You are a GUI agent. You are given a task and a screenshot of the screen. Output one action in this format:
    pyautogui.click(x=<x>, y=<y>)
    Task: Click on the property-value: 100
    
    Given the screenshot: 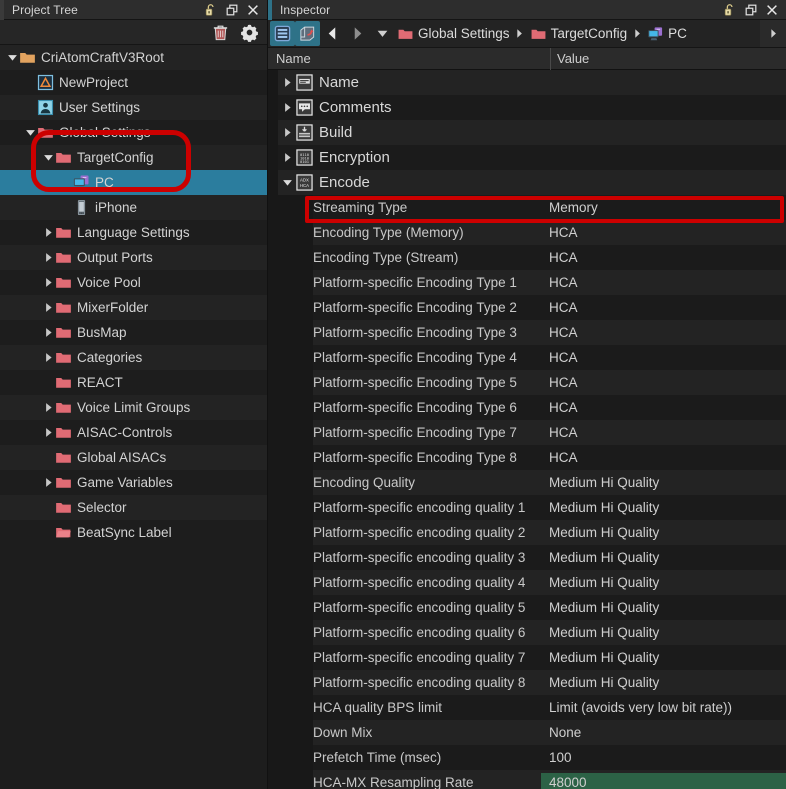 What is the action you would take?
    pyautogui.click(x=663, y=757)
    